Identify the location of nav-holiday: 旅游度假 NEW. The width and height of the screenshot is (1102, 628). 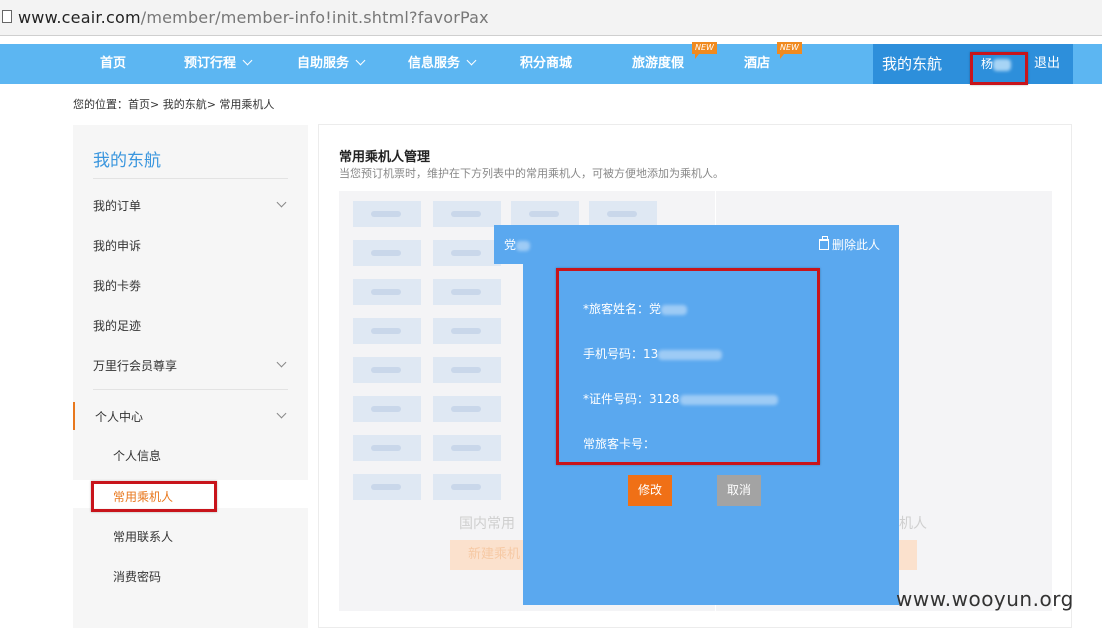
(674, 63).